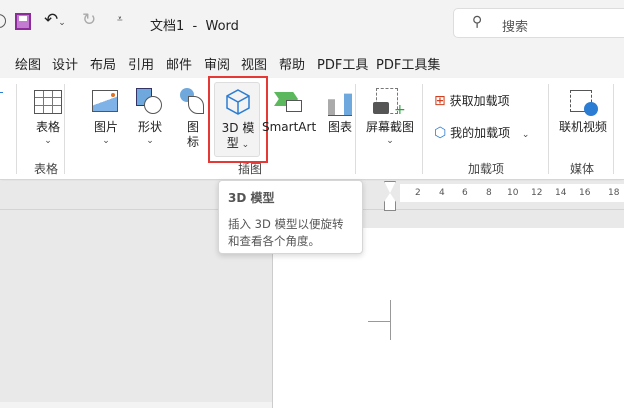 The width and height of the screenshot is (624, 408). Describe the element at coordinates (538, 23) in the screenshot. I see `search-box: ⚲ 搜索` at that location.